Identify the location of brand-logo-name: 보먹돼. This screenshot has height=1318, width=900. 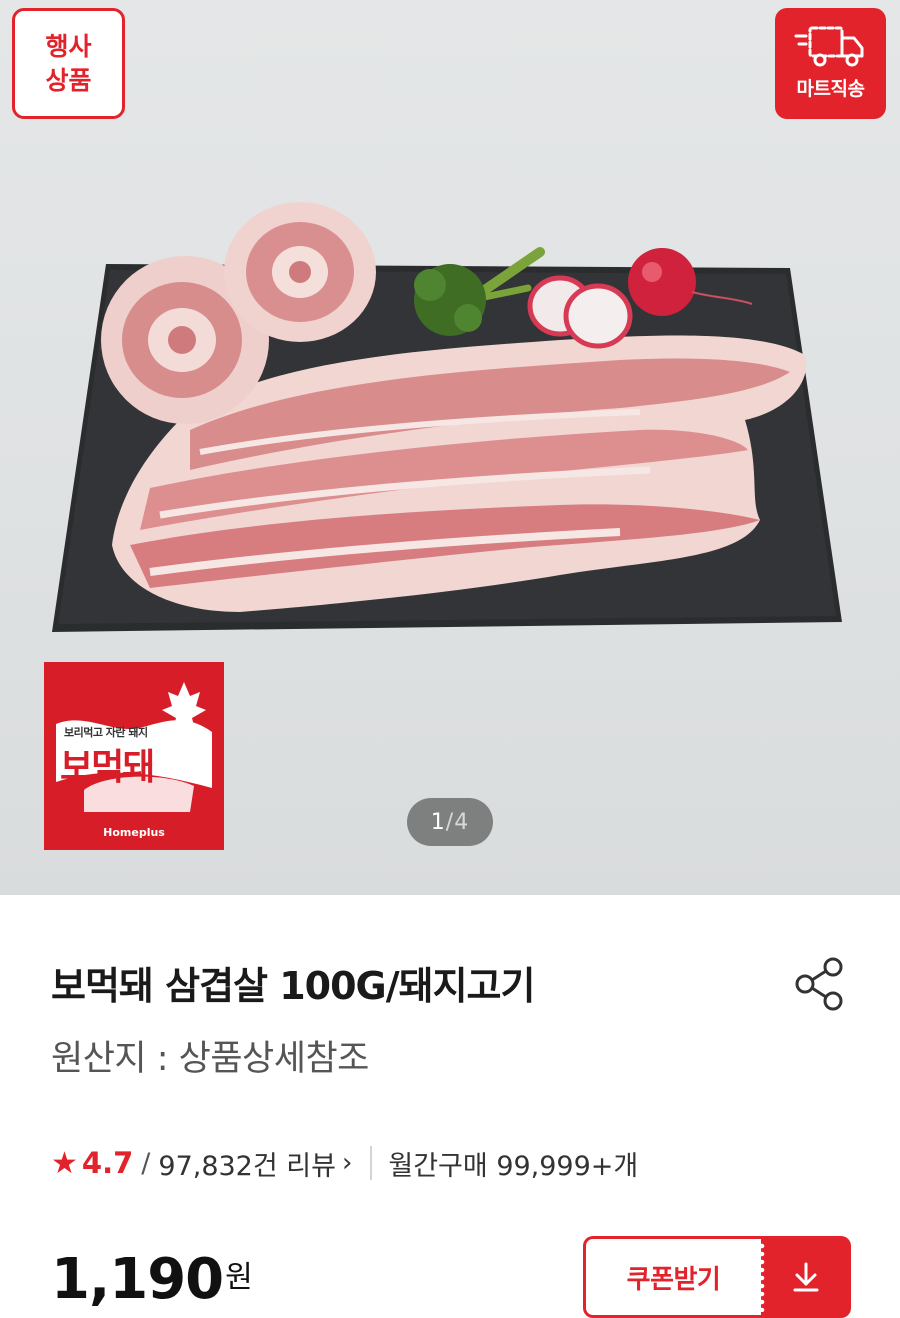
(107, 767).